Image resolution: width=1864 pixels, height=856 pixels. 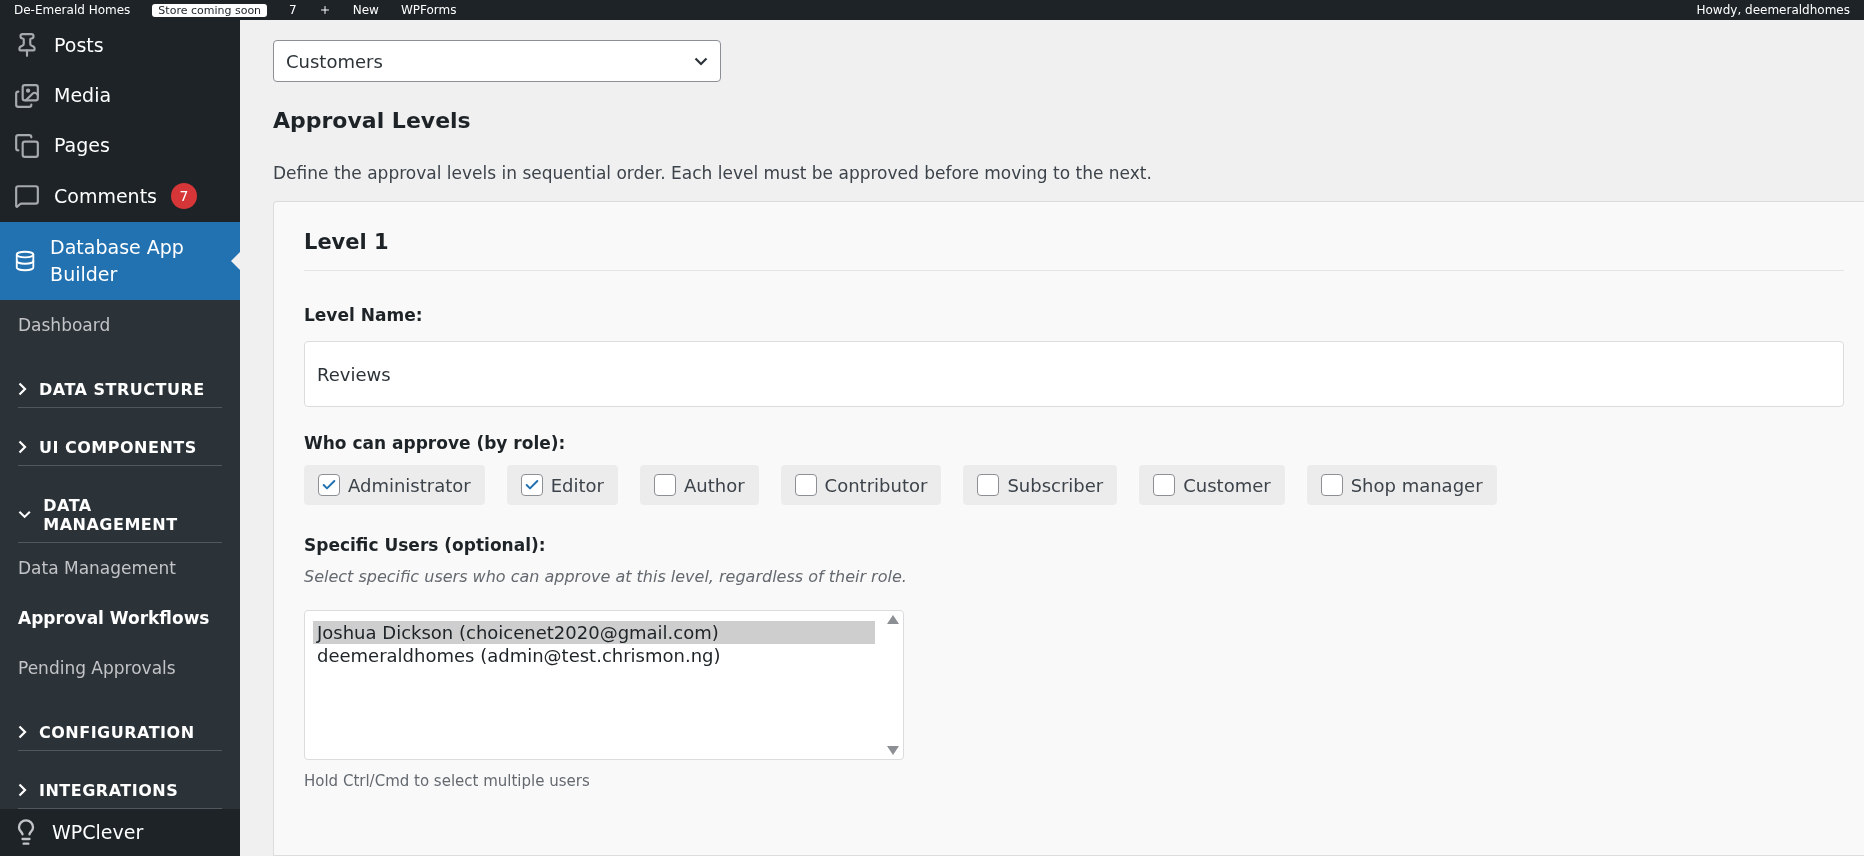 What do you see at coordinates (120, 388) in the screenshot?
I see `section-toggle: DATA STRUCTURE` at bounding box center [120, 388].